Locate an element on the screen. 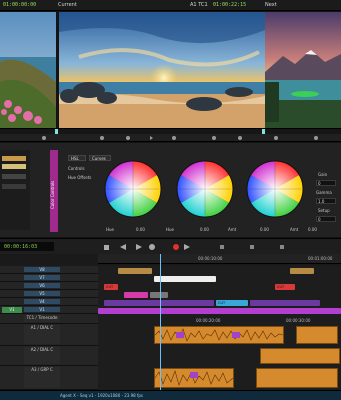 The image size is (341, 400). track-name: V1 is located at coordinates (42, 309).